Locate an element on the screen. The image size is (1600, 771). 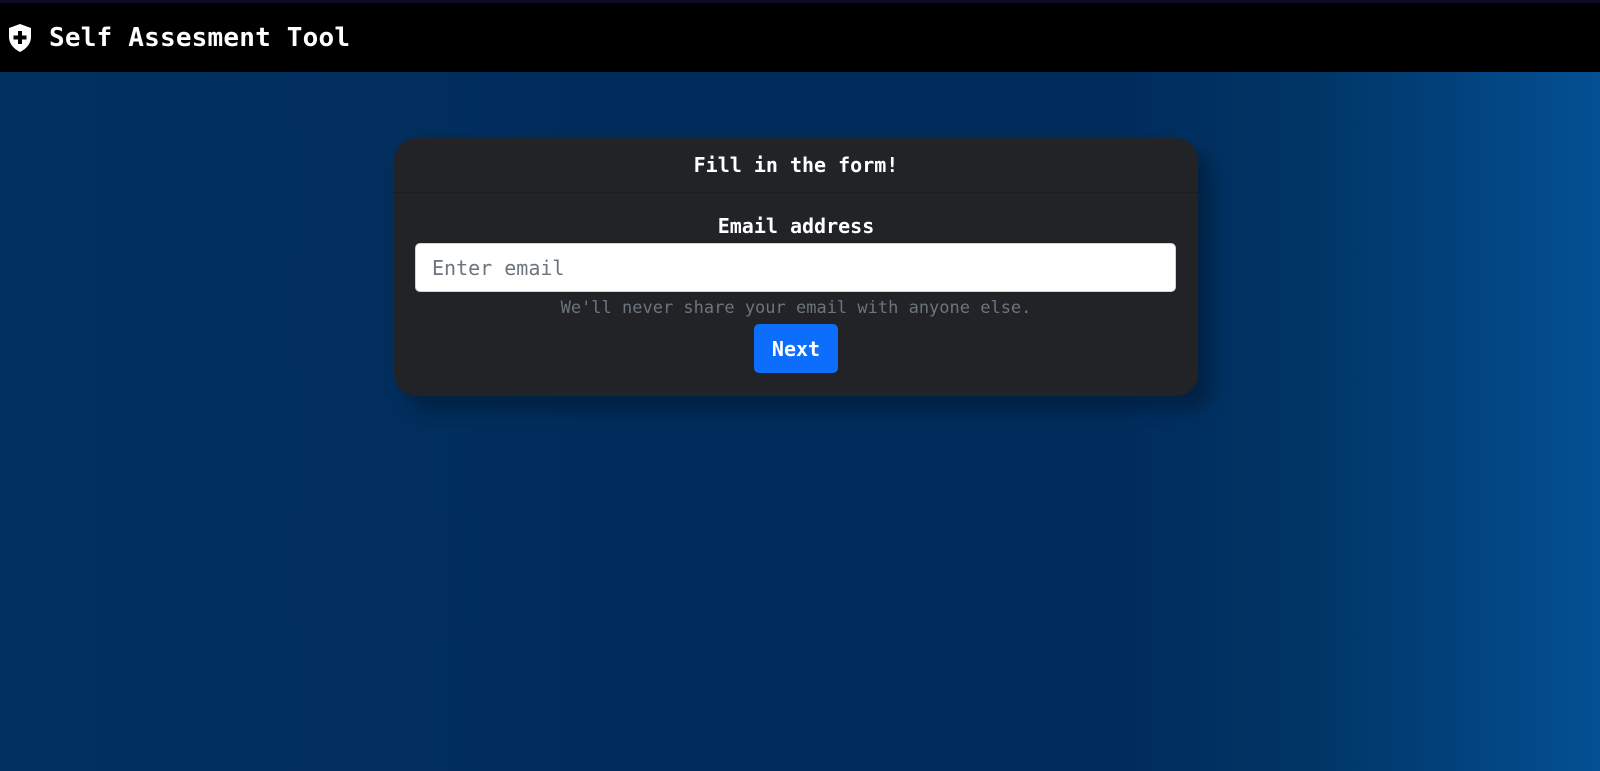
email-label: Email address is located at coordinates (796, 226).